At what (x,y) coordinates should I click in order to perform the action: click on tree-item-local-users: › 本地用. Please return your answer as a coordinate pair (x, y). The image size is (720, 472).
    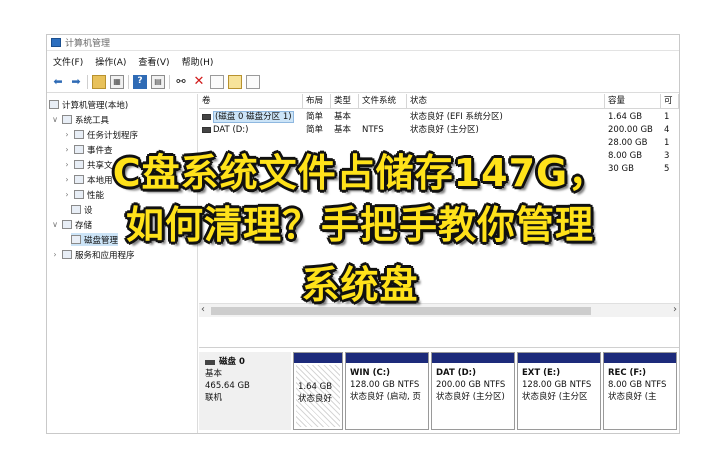
    Looking at the image, I should click on (88, 179).